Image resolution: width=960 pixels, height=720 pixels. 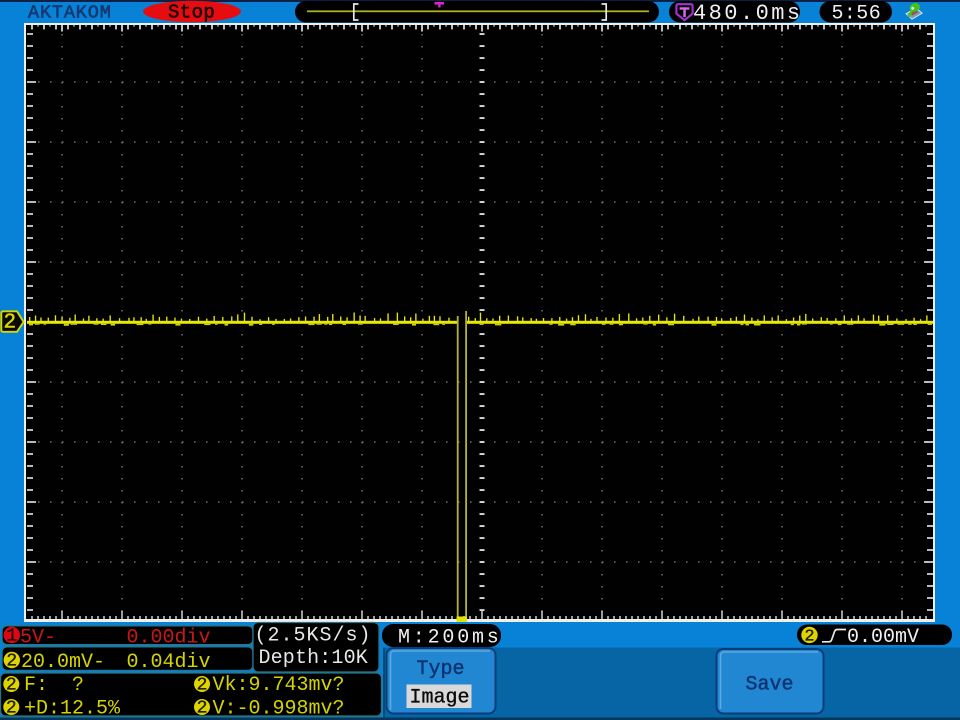 I want to click on svg-text: 5V-, so click(x=38, y=638).